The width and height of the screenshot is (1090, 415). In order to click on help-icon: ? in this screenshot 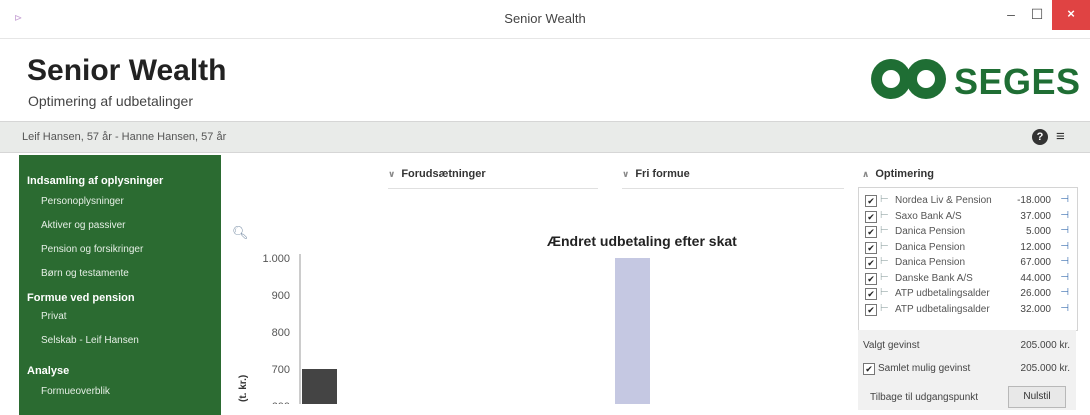, I will do `click(1040, 137)`.